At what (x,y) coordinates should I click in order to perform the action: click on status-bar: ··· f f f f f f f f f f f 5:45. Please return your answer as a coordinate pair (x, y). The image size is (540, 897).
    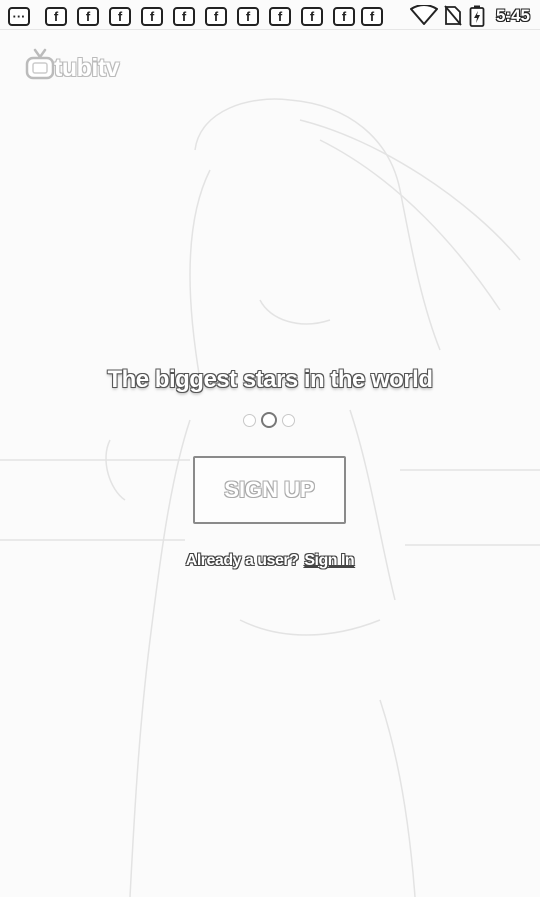
    Looking at the image, I should click on (270, 15).